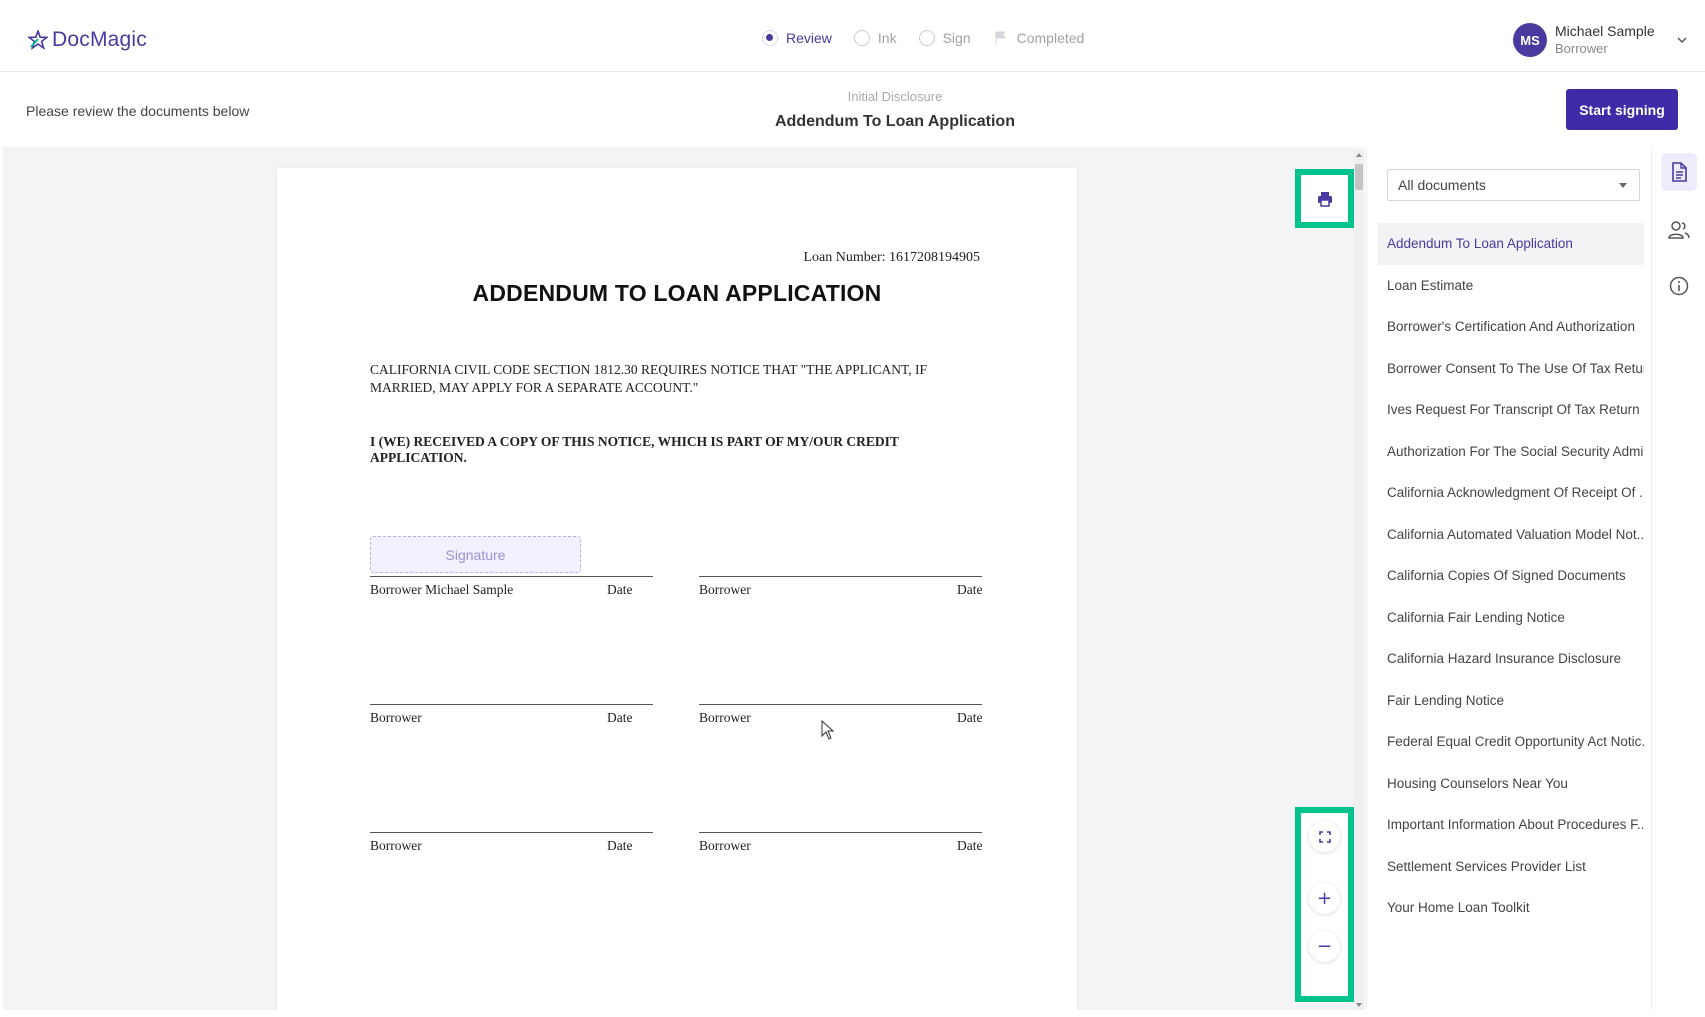 The width and height of the screenshot is (1705, 1017). I want to click on document-list-item: Your Home Loan Toolkit, so click(1511, 908).